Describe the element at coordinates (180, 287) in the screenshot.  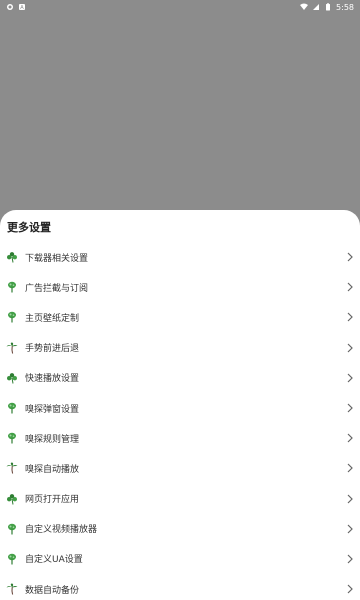
I see `settings-row: 广告拦截与订阅` at that location.